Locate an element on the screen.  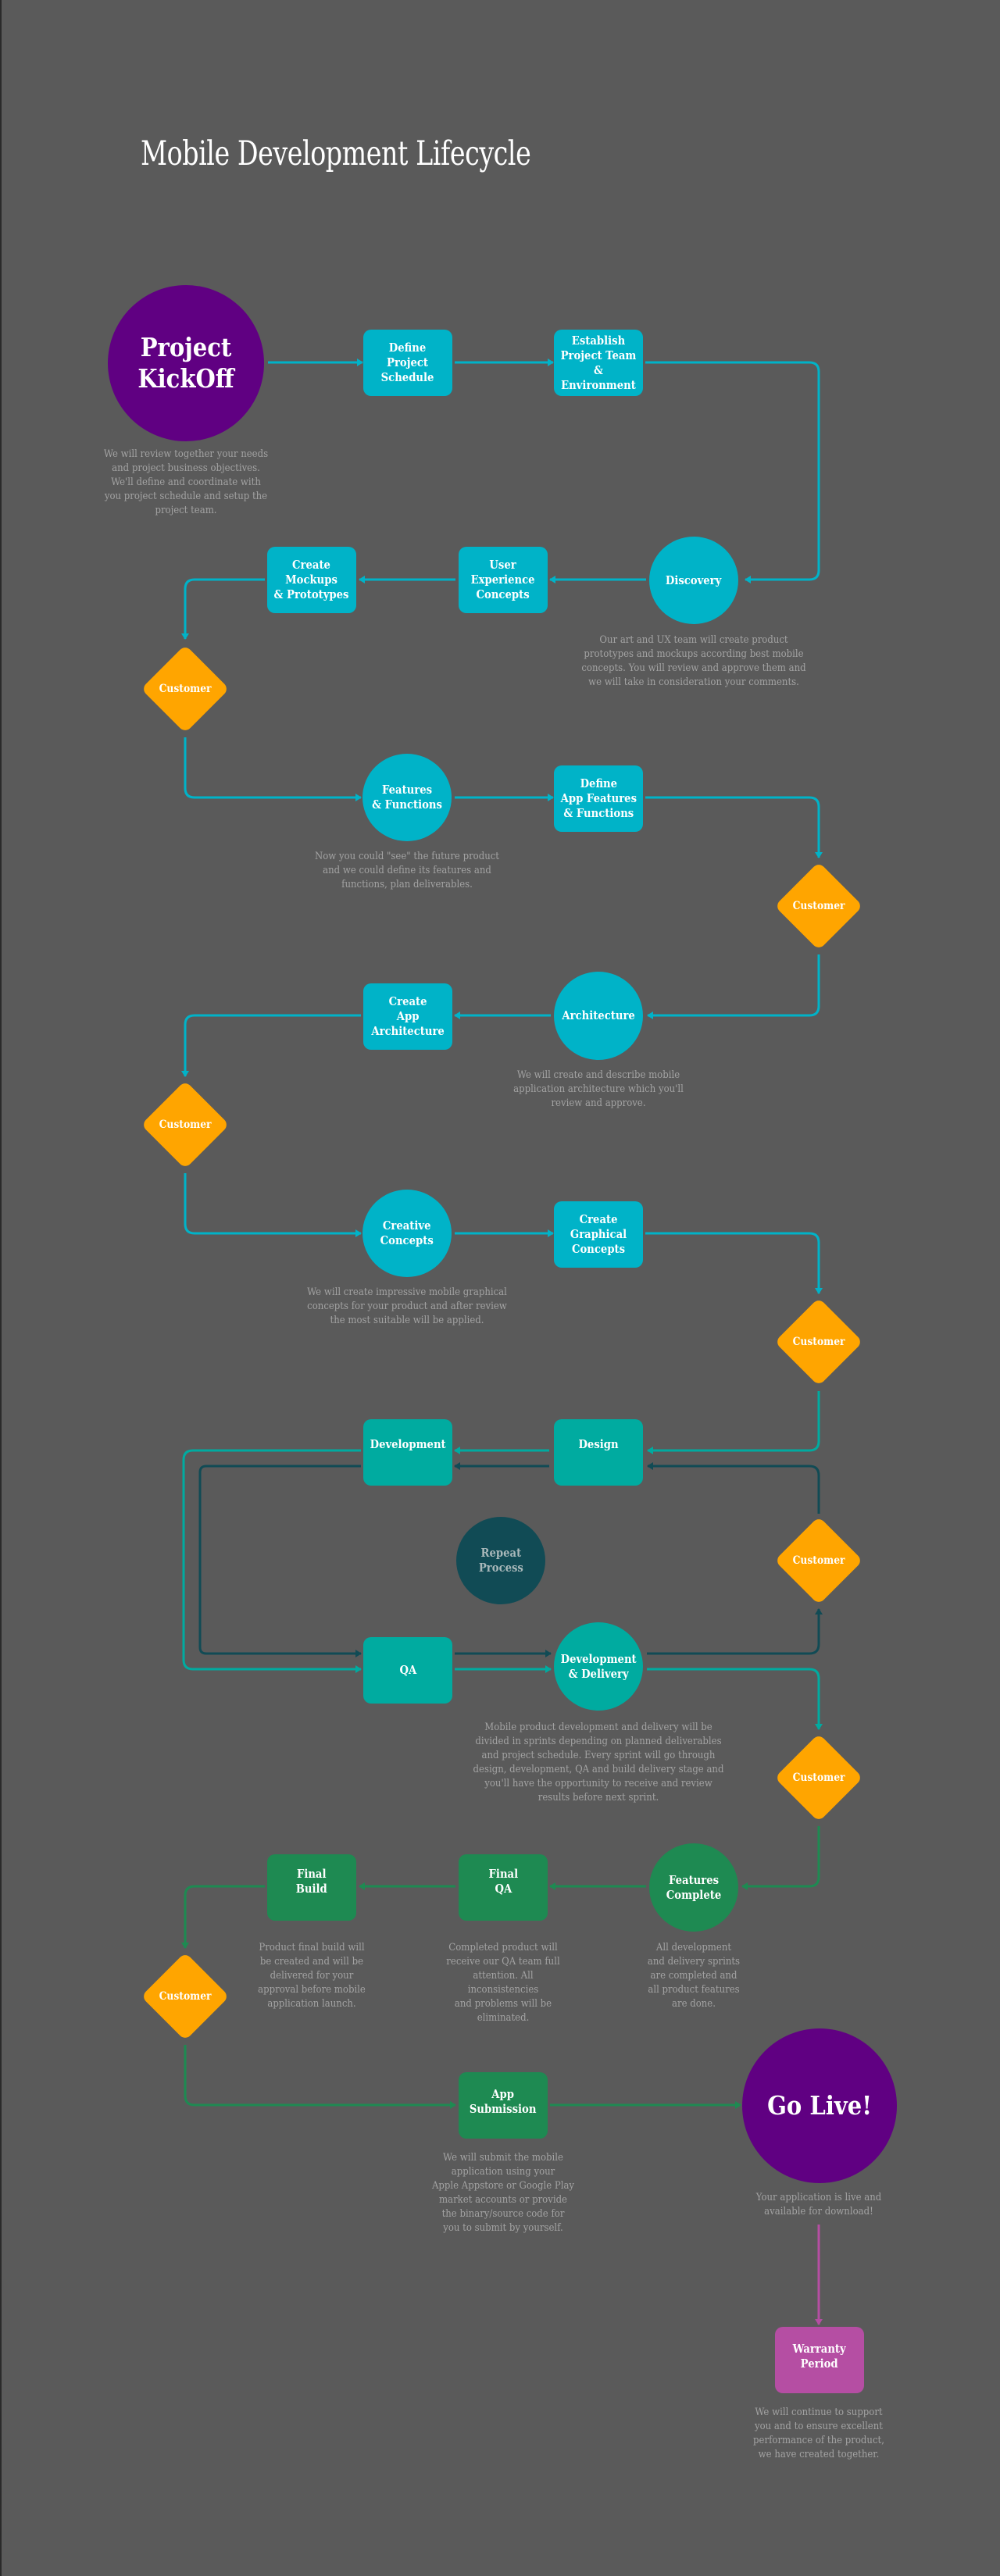
node-final-qa: Final QA is located at coordinates (503, 1887).